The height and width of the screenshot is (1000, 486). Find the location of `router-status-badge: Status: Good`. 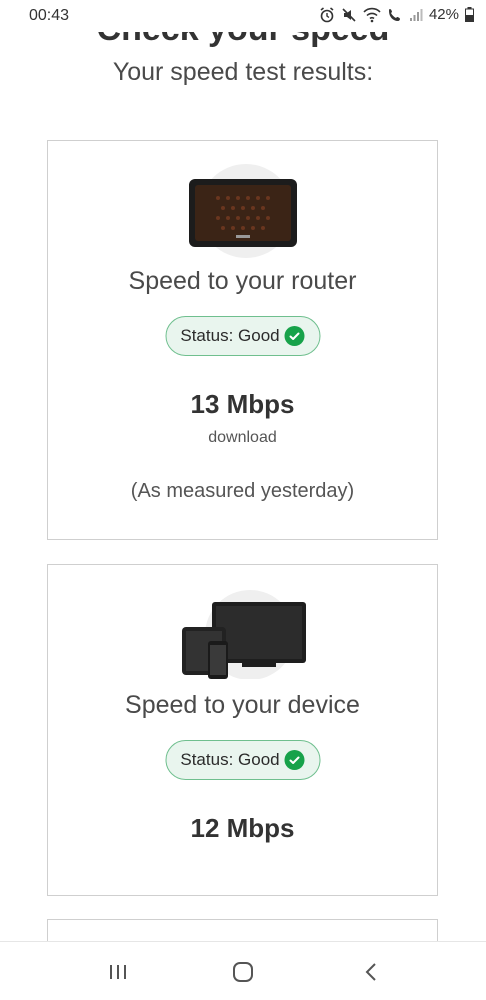

router-status-badge: Status: Good is located at coordinates (242, 336).